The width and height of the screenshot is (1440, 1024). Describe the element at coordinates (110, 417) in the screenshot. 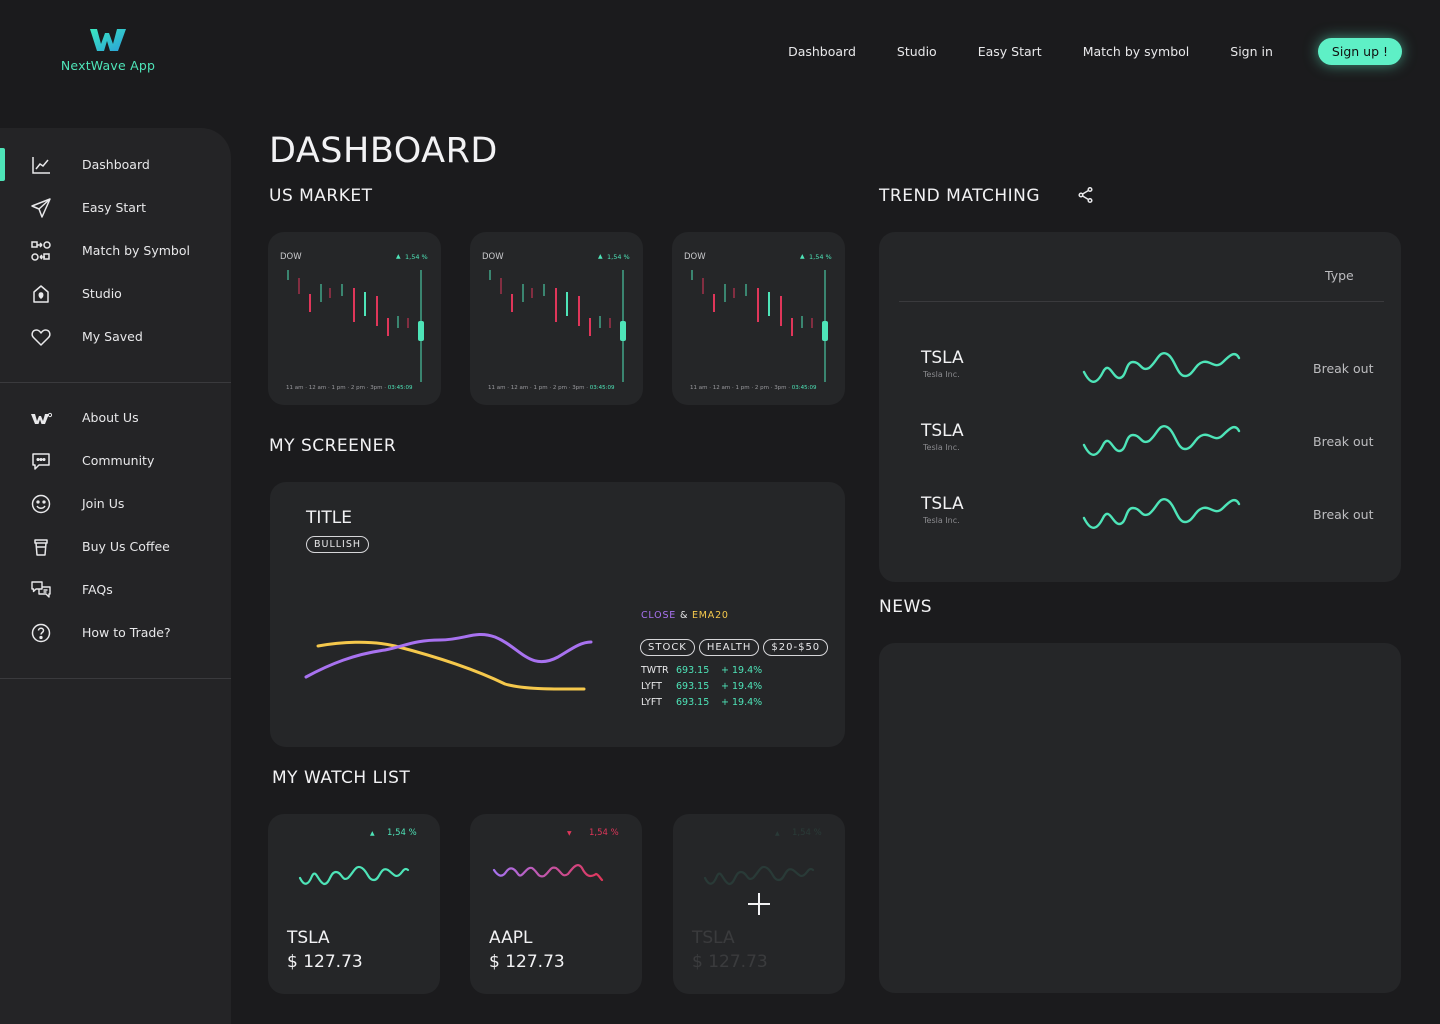

I see `sidebar-item-label: About Us` at that location.